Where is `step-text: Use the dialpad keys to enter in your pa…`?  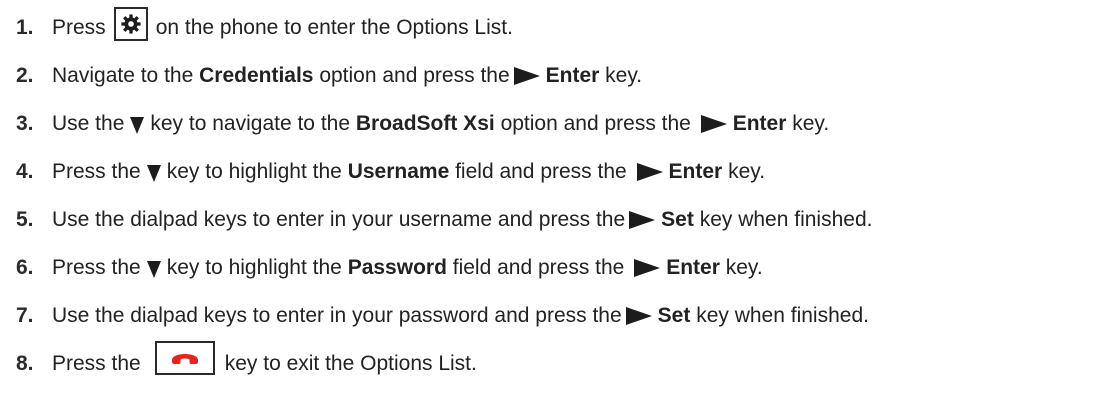
step-text: Use the dialpad keys to enter in your pa… is located at coordinates (337, 315).